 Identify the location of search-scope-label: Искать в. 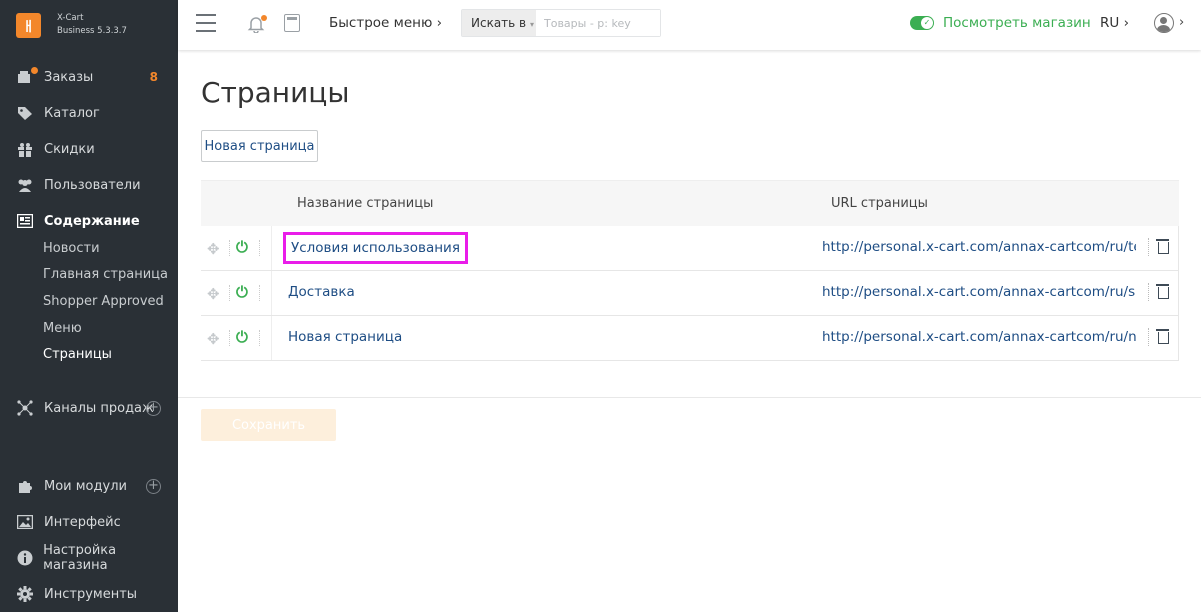
(499, 23).